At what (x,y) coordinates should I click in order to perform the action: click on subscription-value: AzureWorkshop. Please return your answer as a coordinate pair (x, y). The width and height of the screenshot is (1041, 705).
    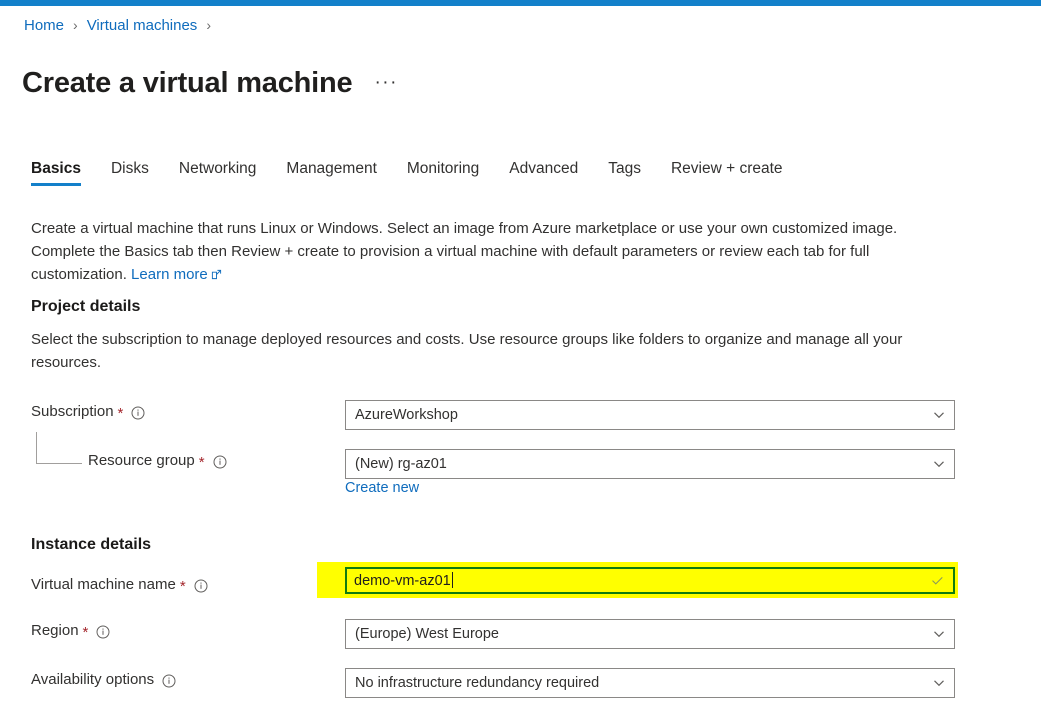
    Looking at the image, I should click on (406, 415).